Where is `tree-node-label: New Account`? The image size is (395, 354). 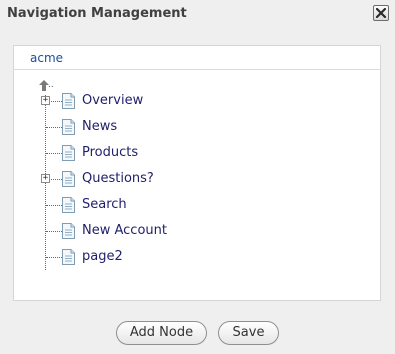 tree-node-label: New Account is located at coordinates (124, 230).